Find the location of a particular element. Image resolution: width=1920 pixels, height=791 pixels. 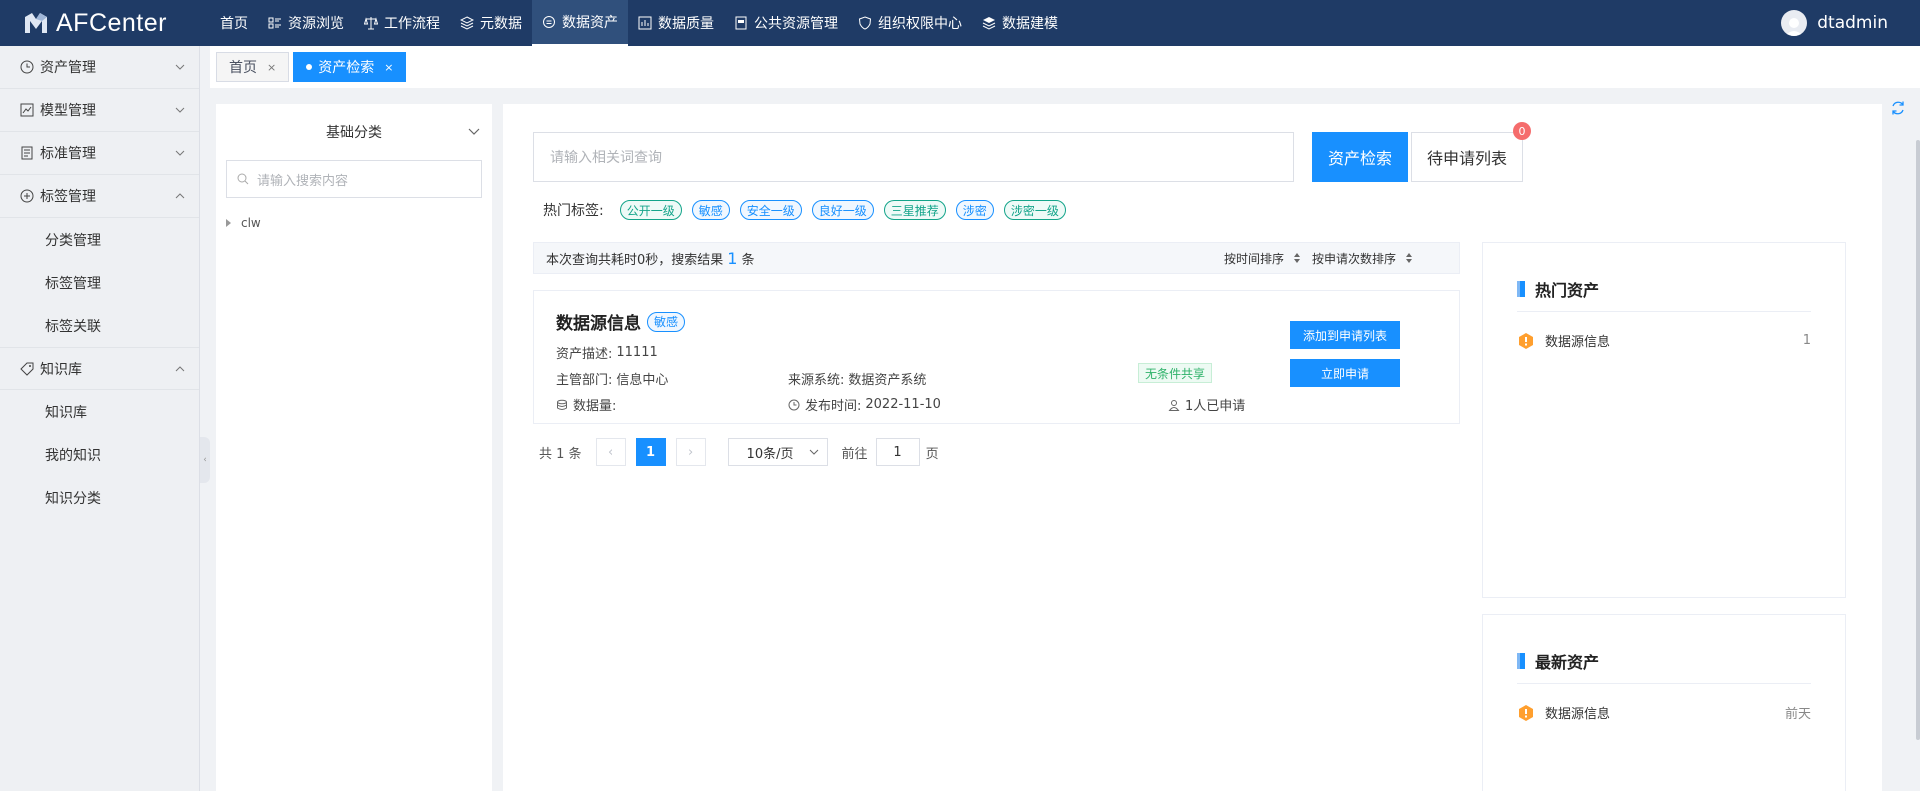

goto-page-input: 1 is located at coordinates (897, 452).